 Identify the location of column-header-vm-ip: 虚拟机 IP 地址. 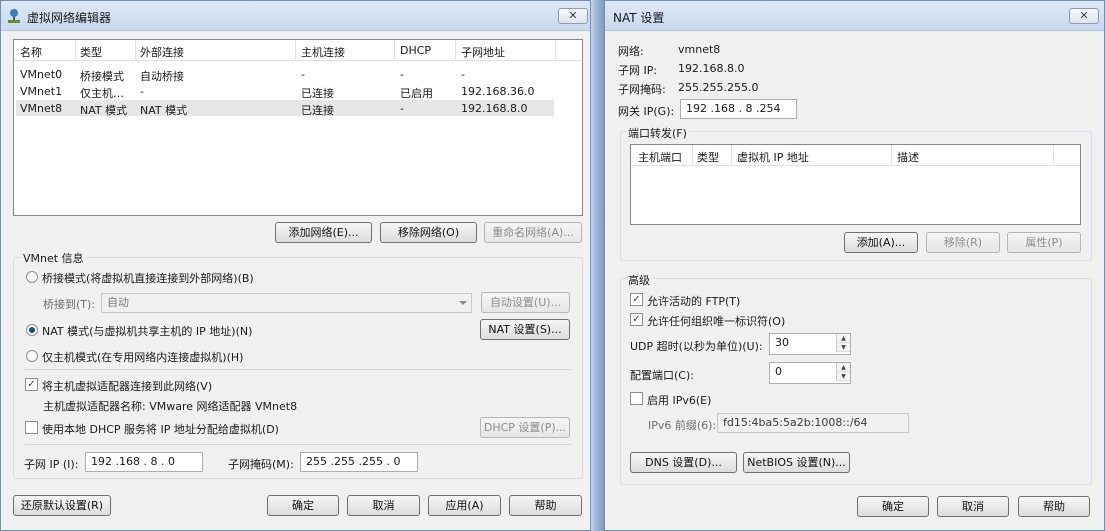
(773, 157).